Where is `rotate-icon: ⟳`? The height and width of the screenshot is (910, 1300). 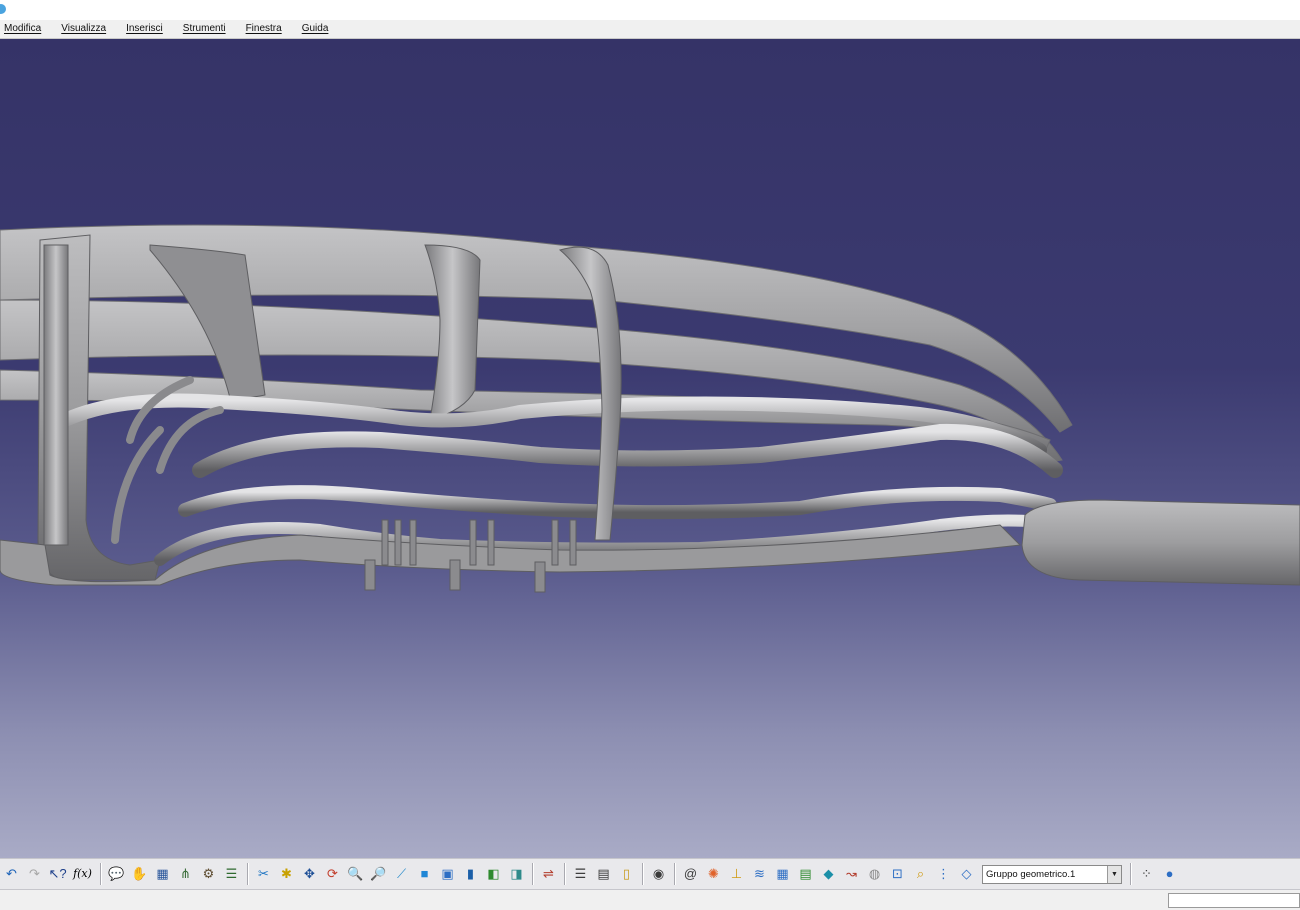
rotate-icon: ⟳ is located at coordinates (333, 874).